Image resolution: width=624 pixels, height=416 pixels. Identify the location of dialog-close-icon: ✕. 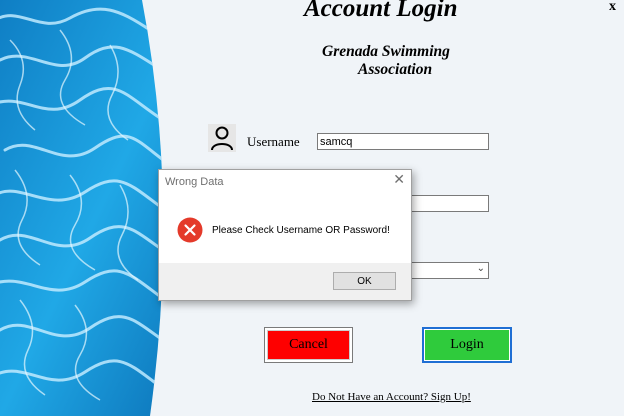
(399, 180).